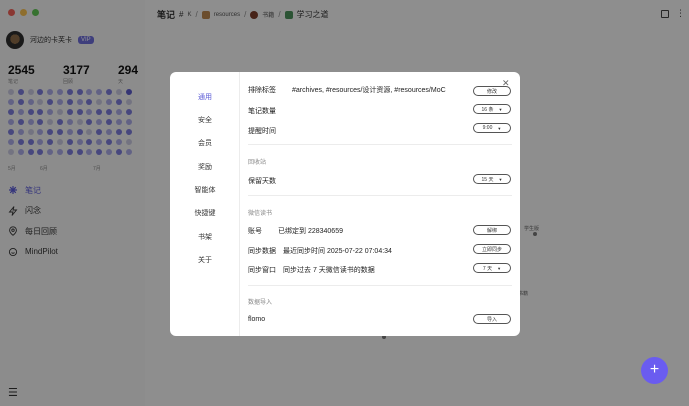 The image size is (689, 406). What do you see at coordinates (262, 251) in the screenshot?
I see `row-label: 同步数据` at bounding box center [262, 251].